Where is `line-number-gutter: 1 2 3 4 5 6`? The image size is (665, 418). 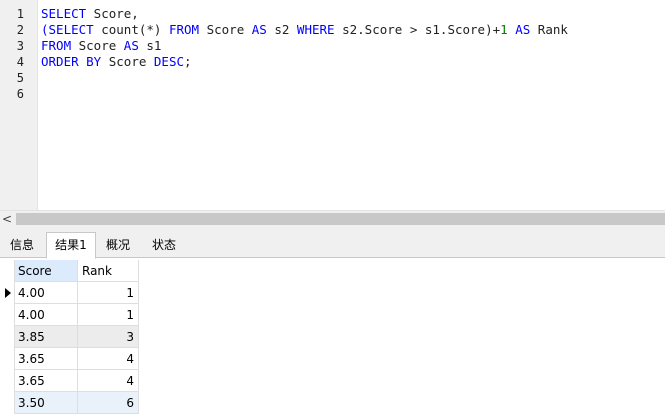
line-number-gutter: 1 2 3 4 5 6 is located at coordinates (19, 105).